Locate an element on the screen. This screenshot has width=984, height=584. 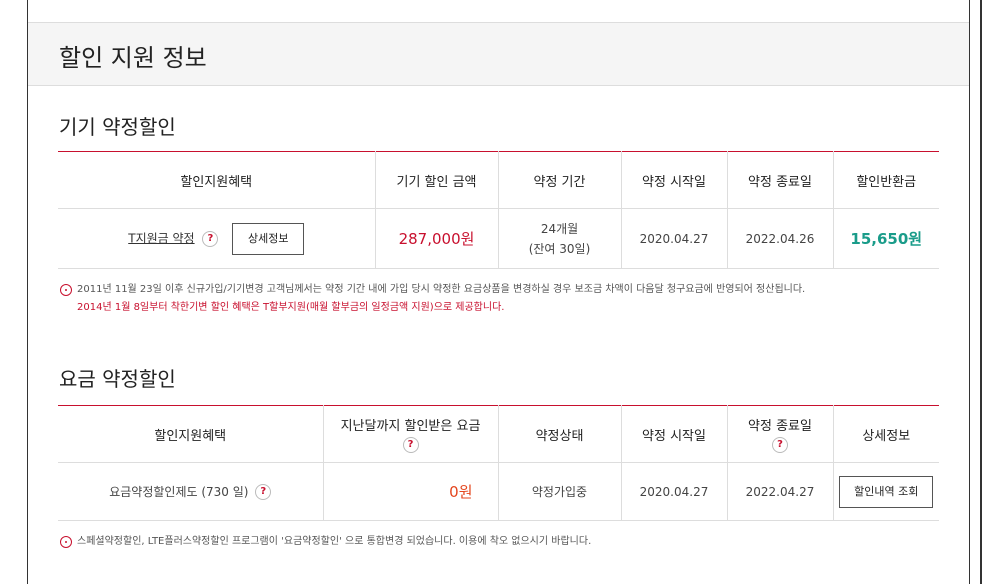
benefit-link: T지원금 약정 is located at coordinates (161, 238).